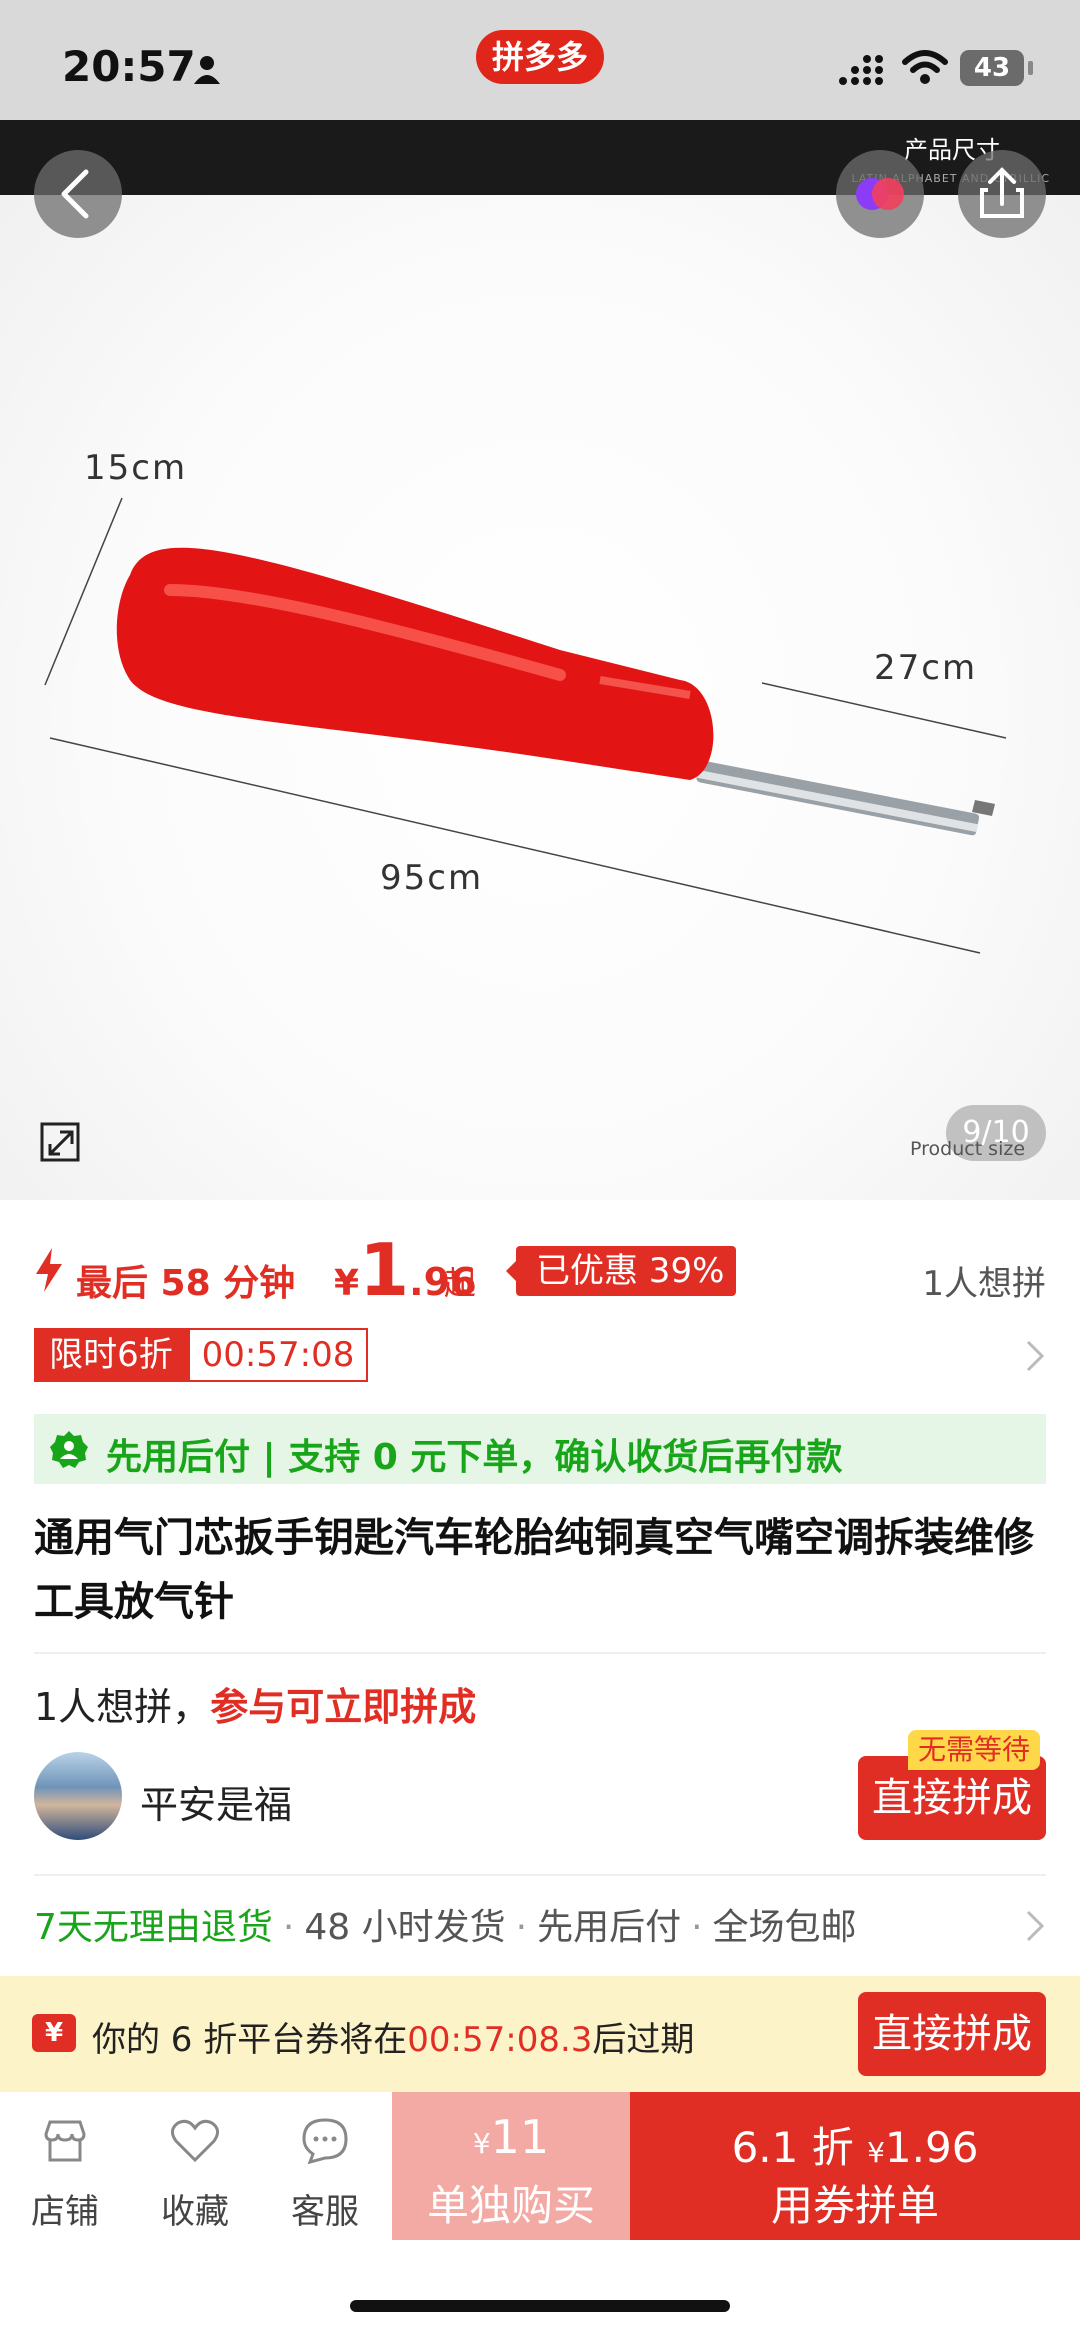  Describe the element at coordinates (861, 70) in the screenshot. I see `signal-icon` at that location.